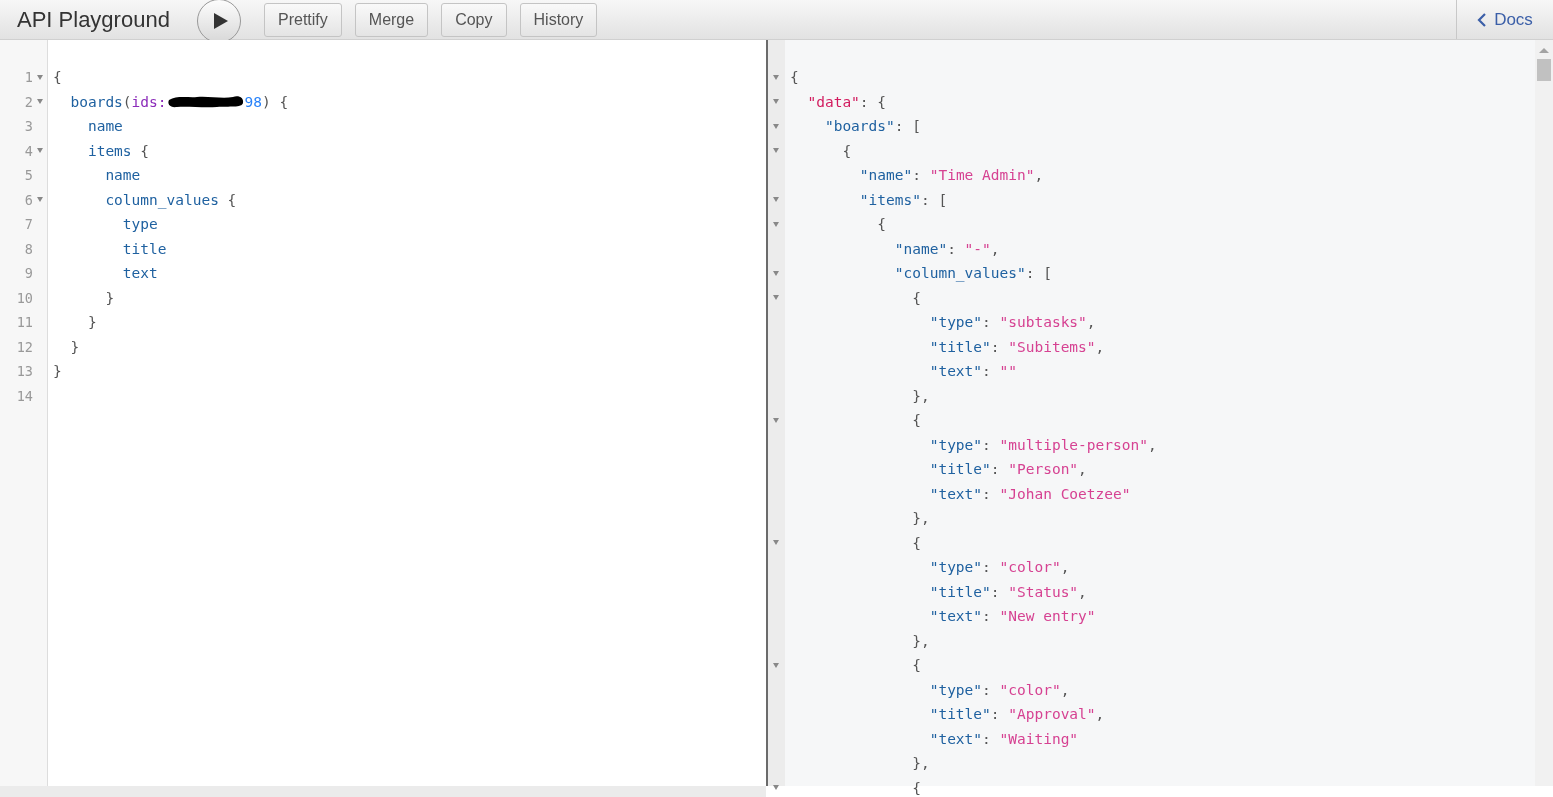 The image size is (1553, 797). I want to click on code-line: "text": "Johan Coetzee", so click(1029, 494).